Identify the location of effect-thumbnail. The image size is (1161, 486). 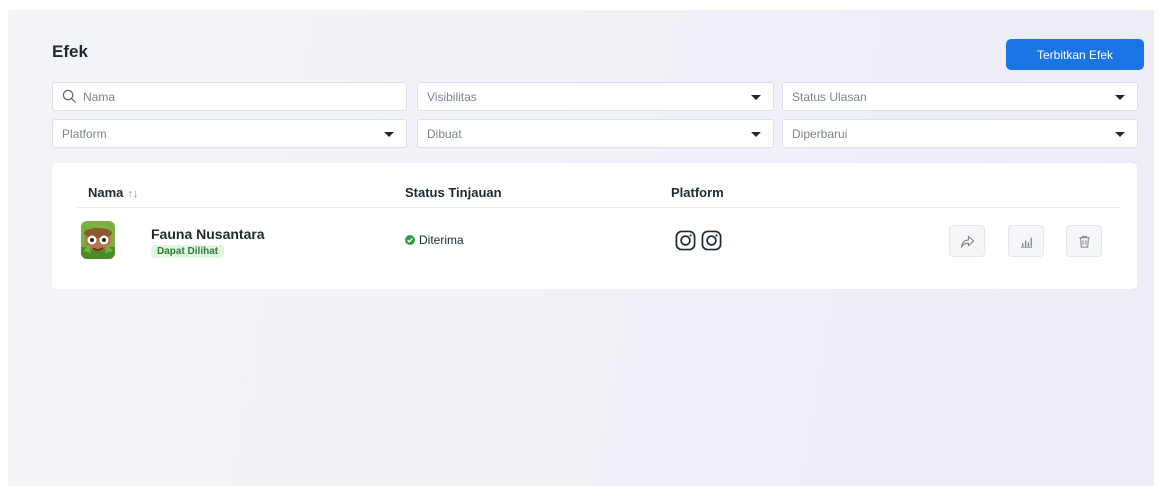
(98, 240).